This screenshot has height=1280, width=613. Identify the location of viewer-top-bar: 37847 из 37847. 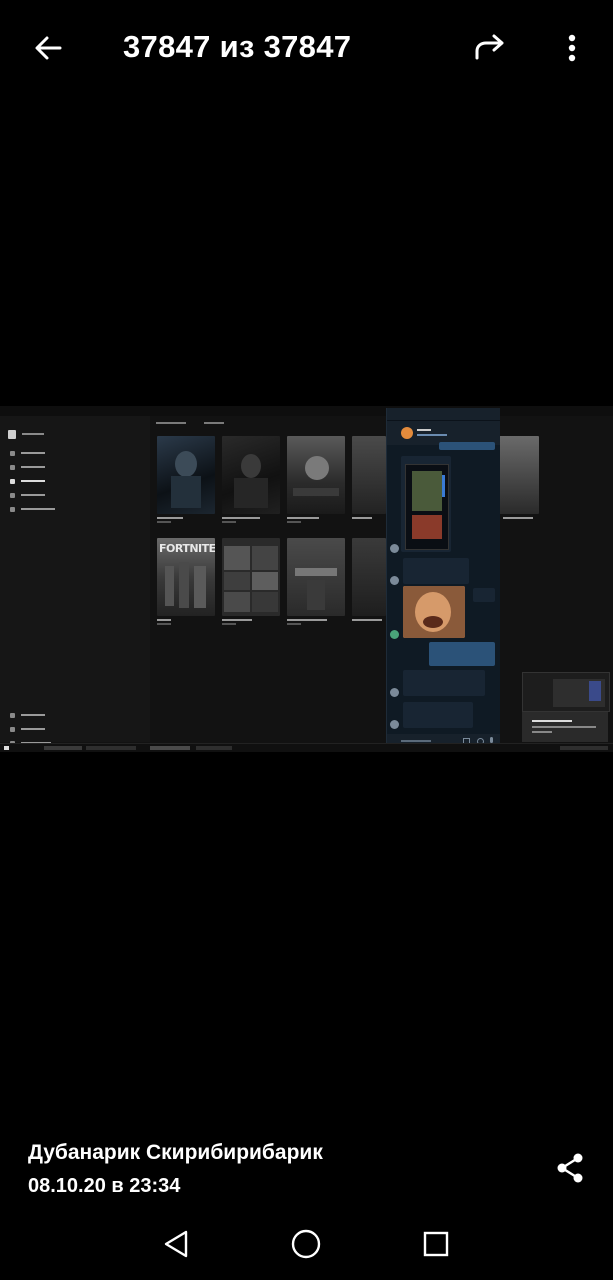
(306, 48).